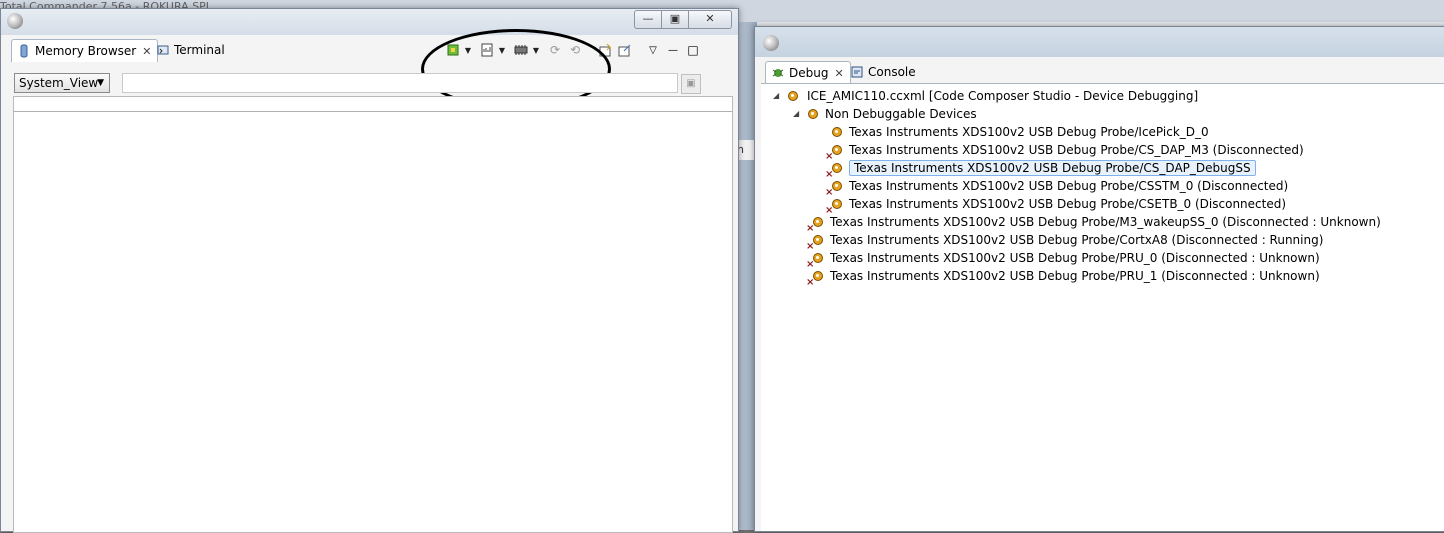  What do you see at coordinates (400, 83) in the screenshot?
I see `address-input` at bounding box center [400, 83].